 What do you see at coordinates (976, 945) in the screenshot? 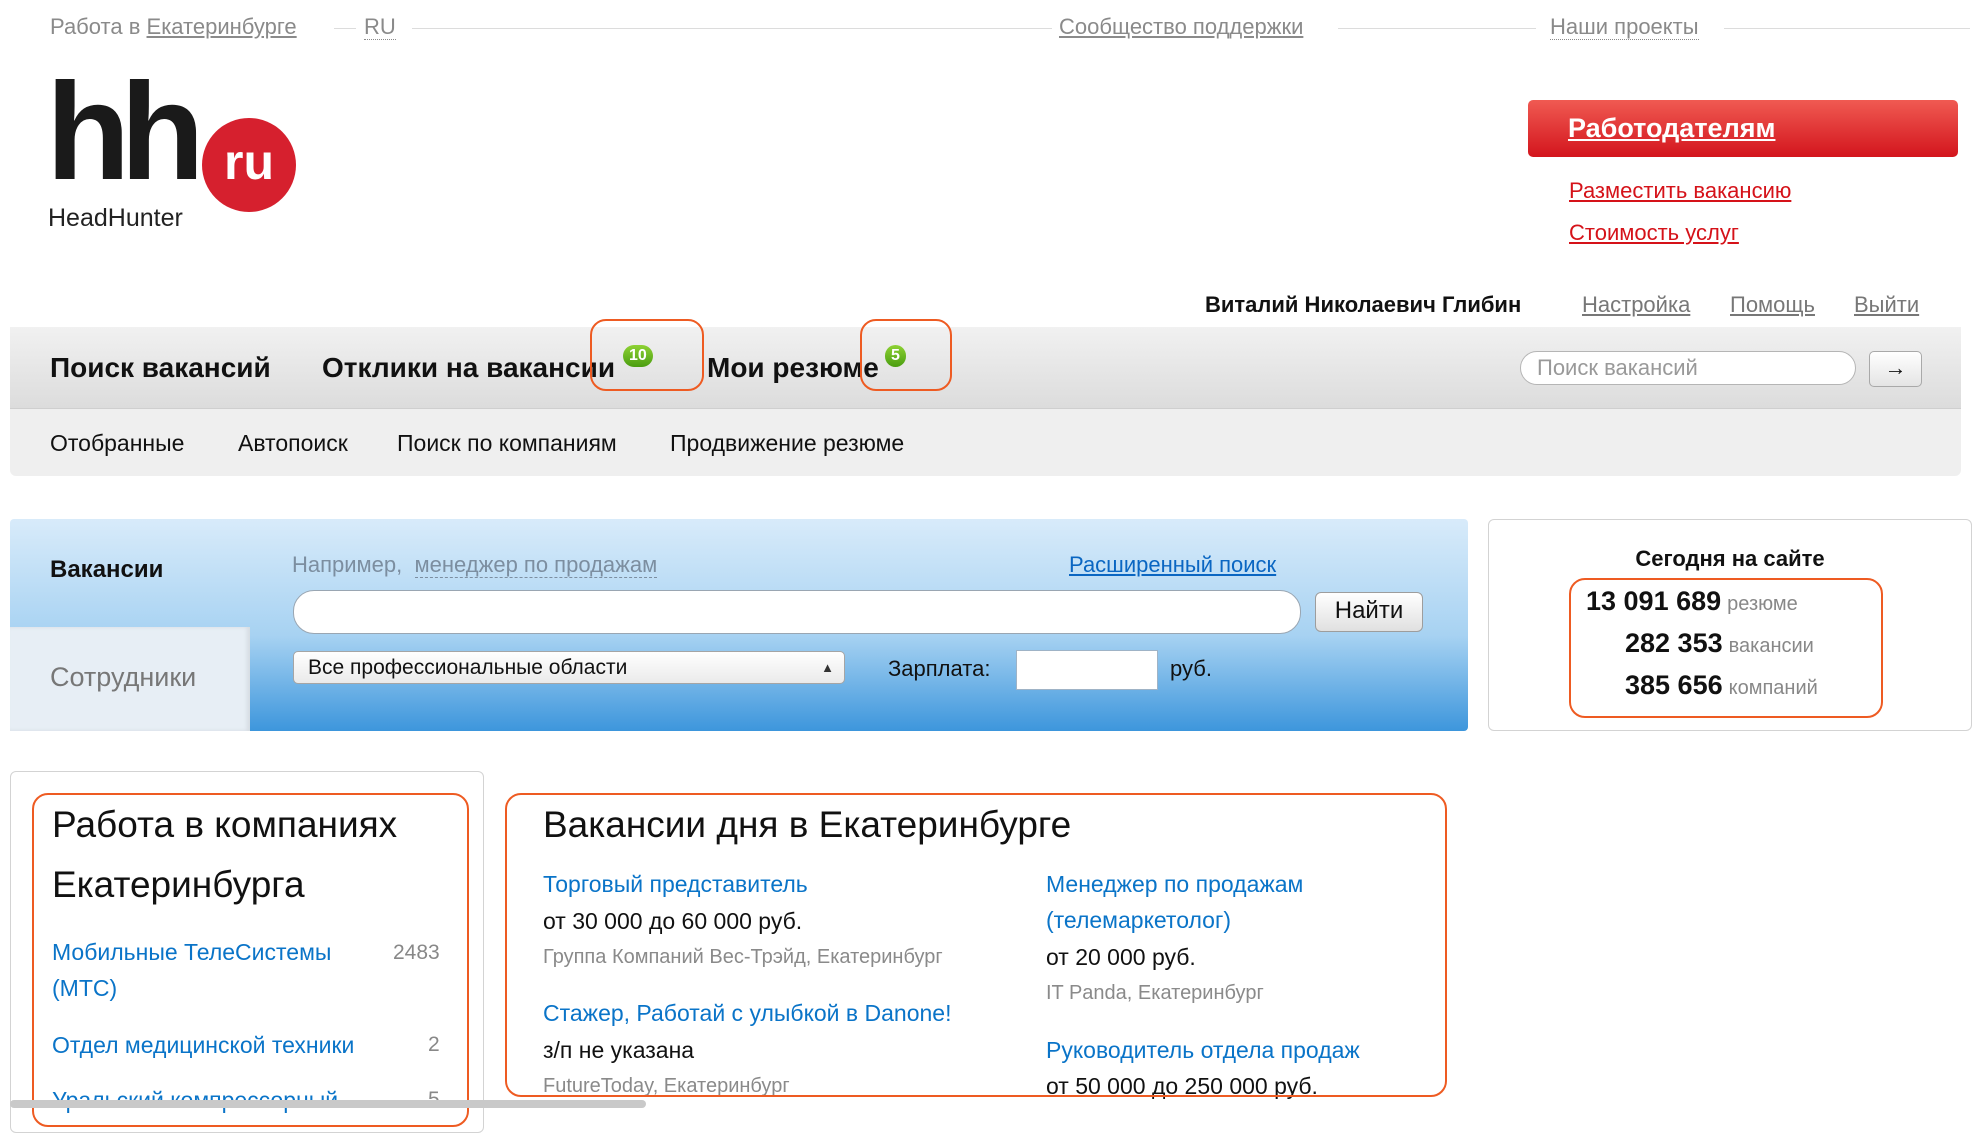
I see `highlight-day-vacancies` at bounding box center [976, 945].